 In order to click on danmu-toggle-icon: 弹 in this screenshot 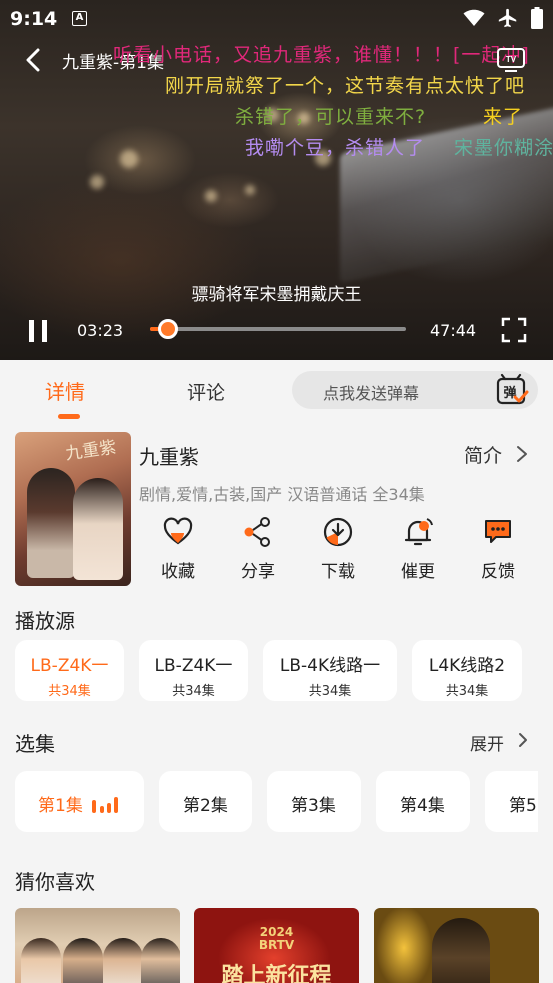, I will do `click(512, 390)`.